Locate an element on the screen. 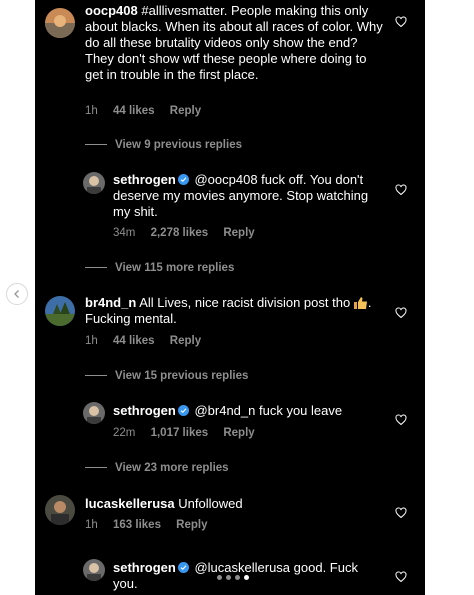 Image resolution: width=474 pixels, height=595 pixels. comment-meta: 1h 163 likes Reply is located at coordinates (152, 525).